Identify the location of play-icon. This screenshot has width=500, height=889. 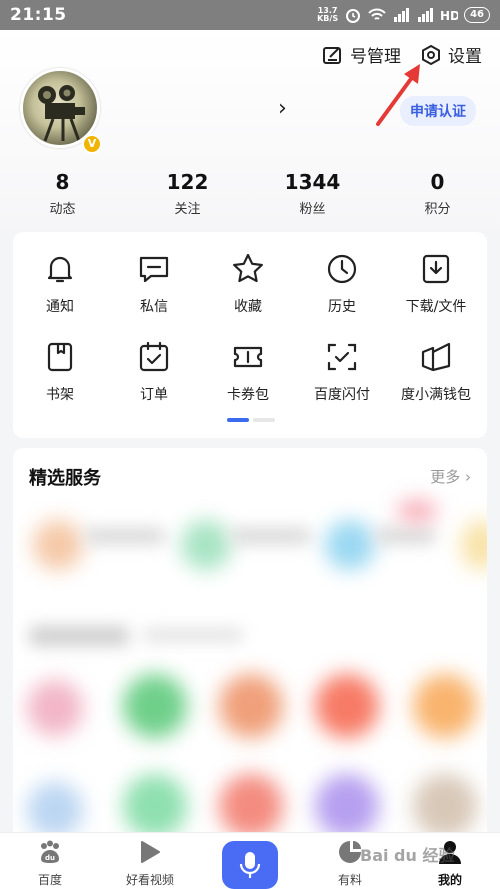
(150, 852).